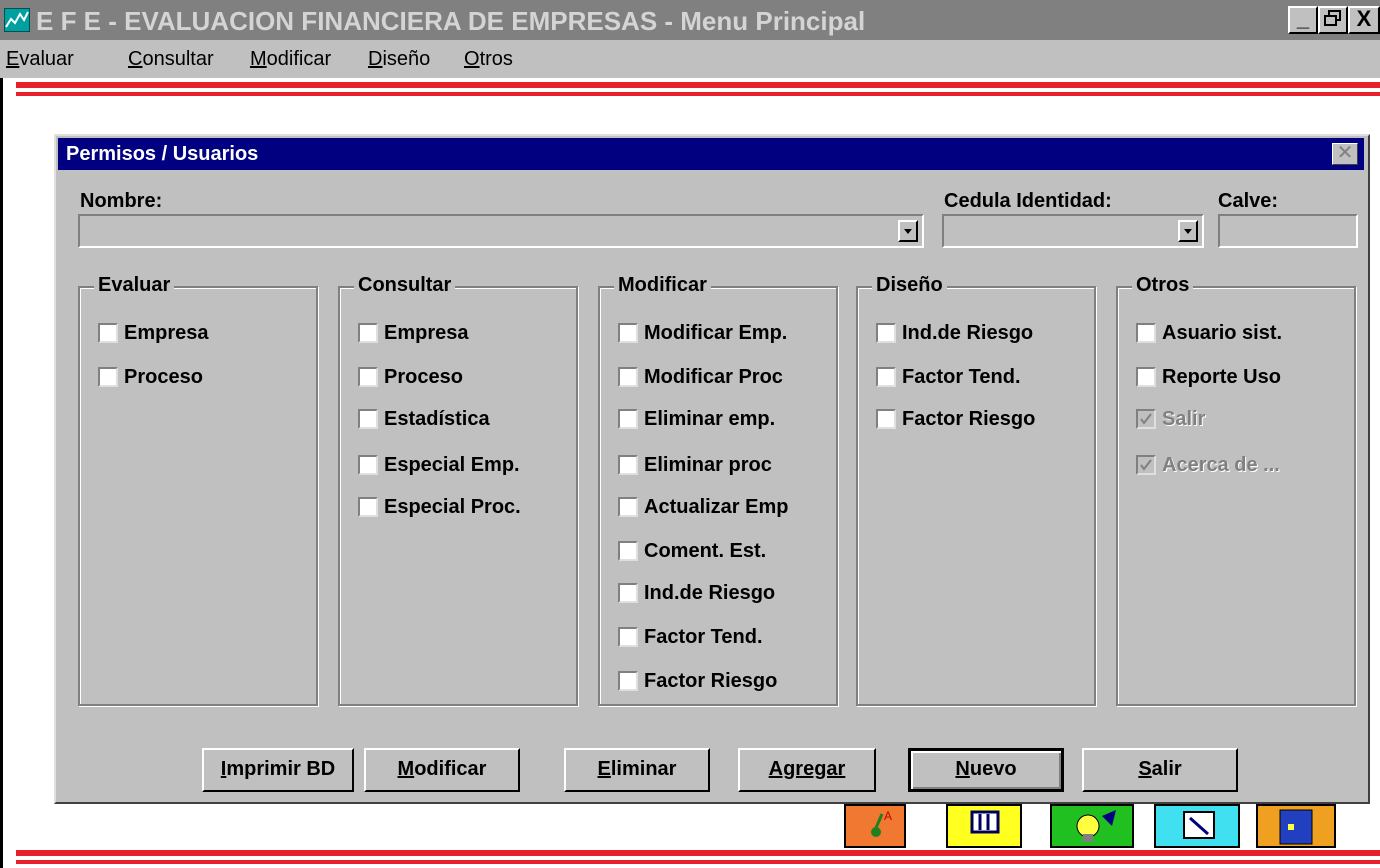 The width and height of the screenshot is (1380, 868). Describe the element at coordinates (40, 59) in the screenshot. I see `menu-evaluar: Evaluar` at that location.